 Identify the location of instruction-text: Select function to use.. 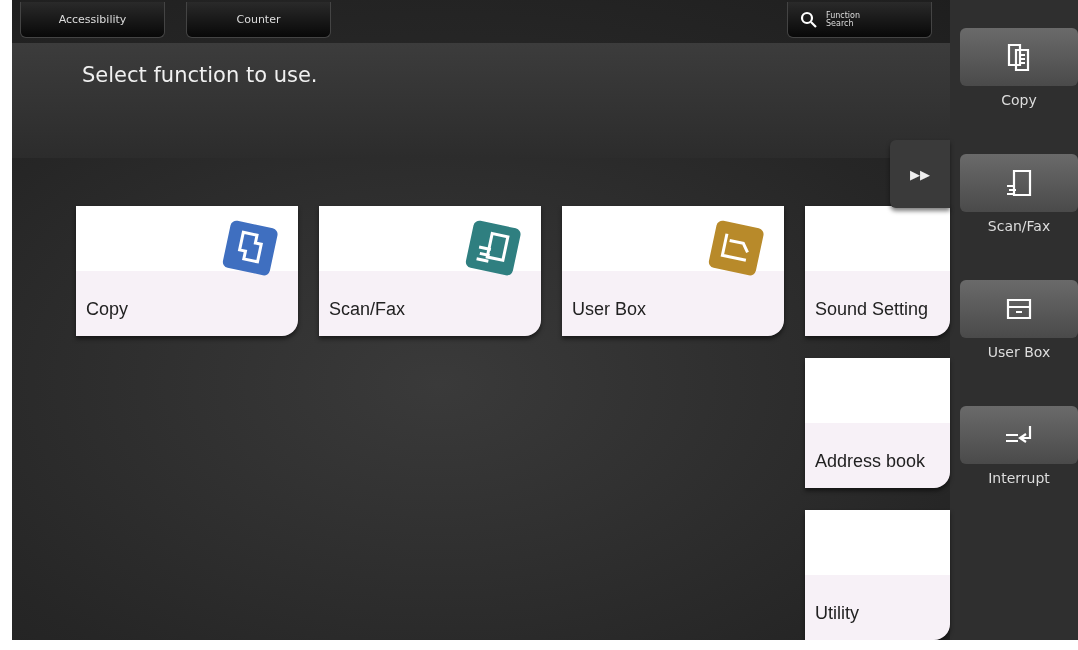
(200, 75).